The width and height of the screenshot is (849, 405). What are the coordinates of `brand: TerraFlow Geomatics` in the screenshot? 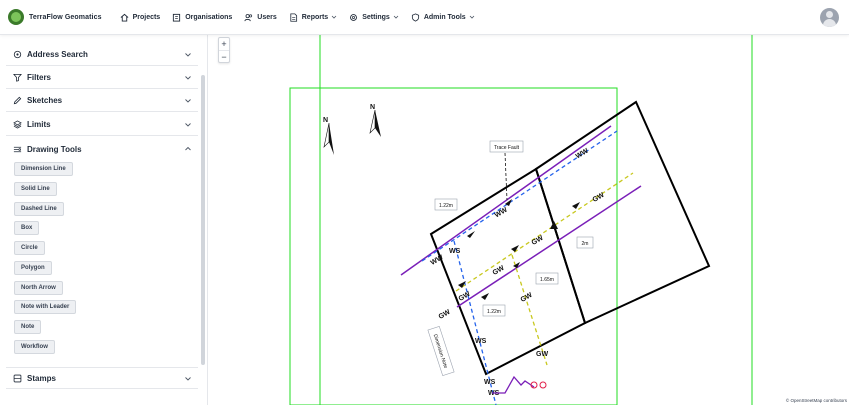 It's located at (55, 17).